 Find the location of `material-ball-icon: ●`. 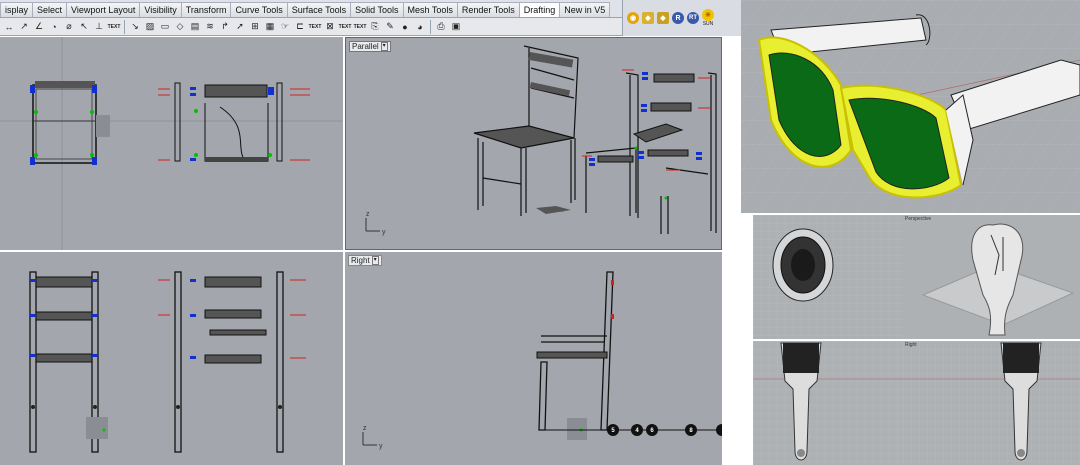

material-ball-icon: ● is located at coordinates (405, 27).